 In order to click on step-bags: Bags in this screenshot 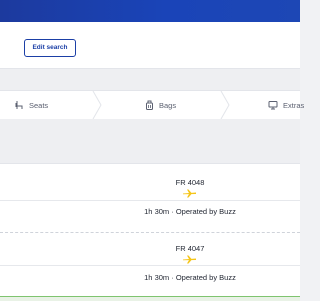, I will do `click(160, 105)`.